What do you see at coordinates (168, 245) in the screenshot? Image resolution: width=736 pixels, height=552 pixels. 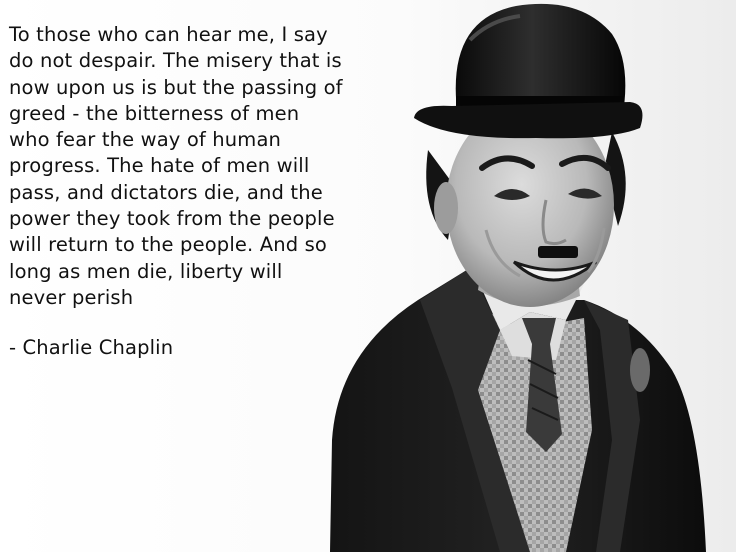 I see `quote-line: will return to the people. And so` at bounding box center [168, 245].